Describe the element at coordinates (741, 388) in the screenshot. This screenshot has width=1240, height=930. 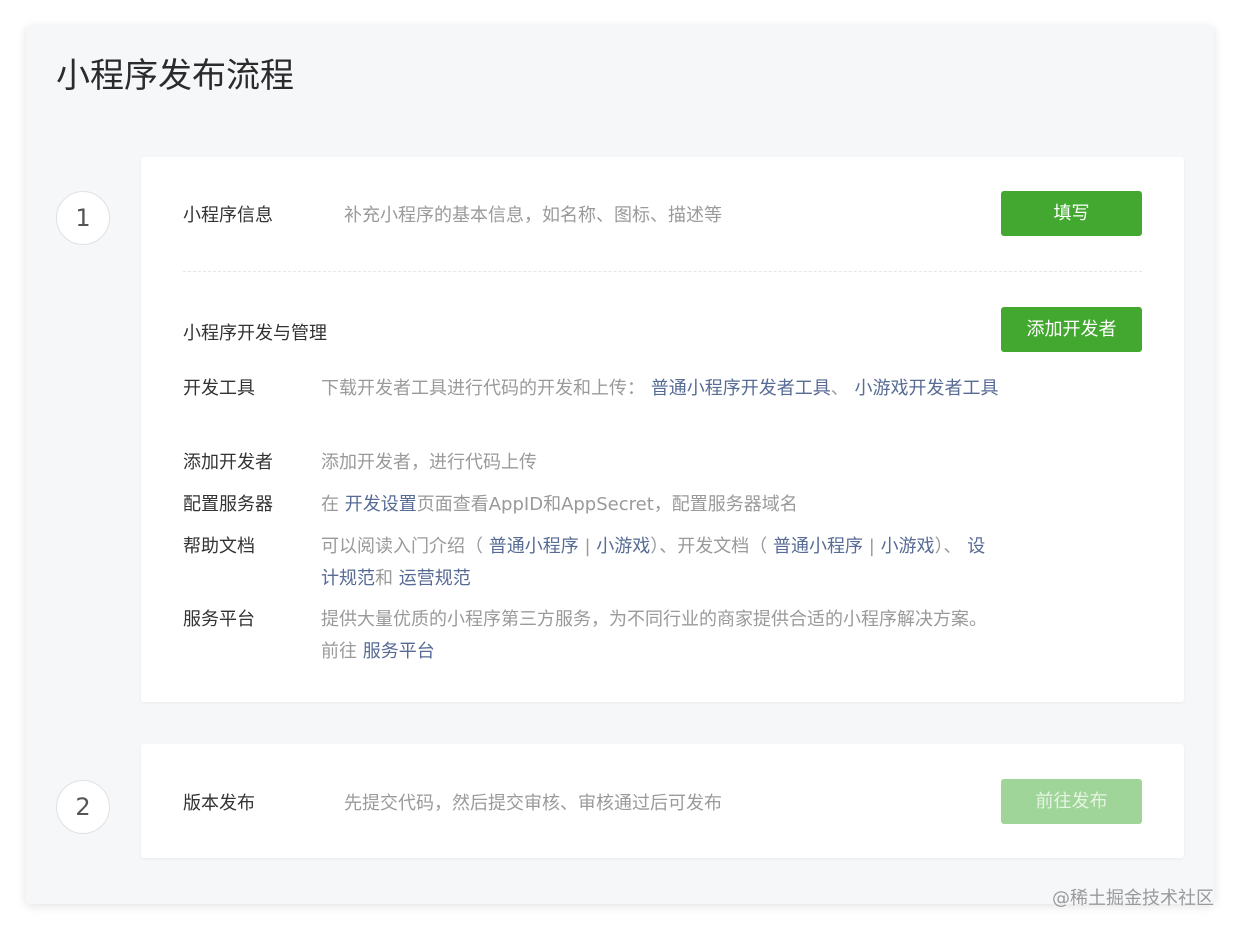
I see `link-normal-devtools: 普通小程序开发者工具` at that location.